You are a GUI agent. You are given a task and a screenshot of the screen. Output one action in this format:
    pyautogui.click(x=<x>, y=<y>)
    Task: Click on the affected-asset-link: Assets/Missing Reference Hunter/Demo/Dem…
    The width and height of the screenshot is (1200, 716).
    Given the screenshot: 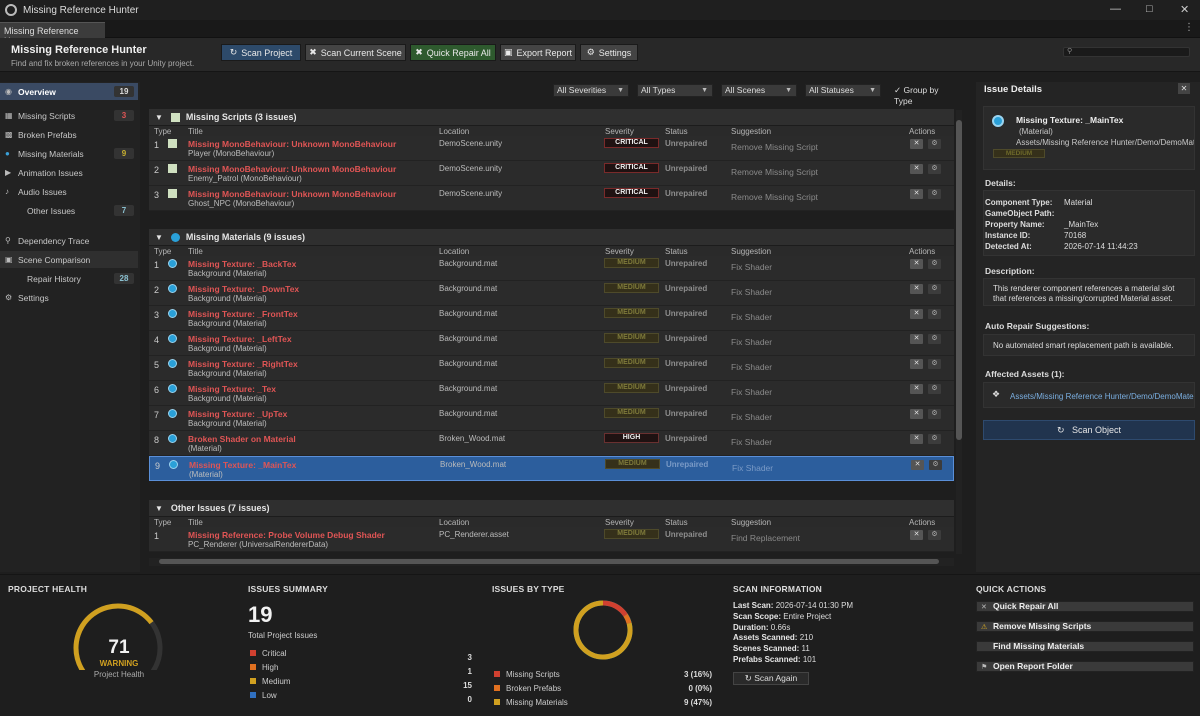 What is the action you would take?
    pyautogui.click(x=1102, y=396)
    